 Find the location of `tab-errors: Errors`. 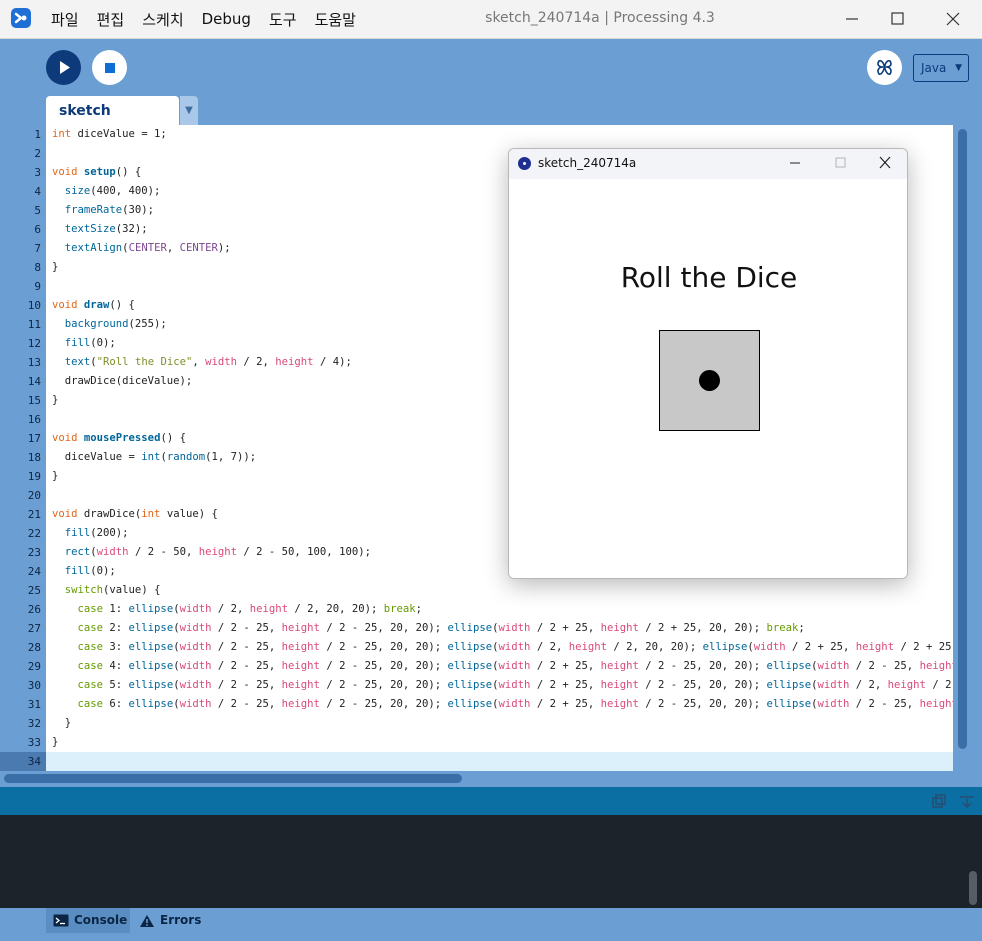

tab-errors: Errors is located at coordinates (172, 920).